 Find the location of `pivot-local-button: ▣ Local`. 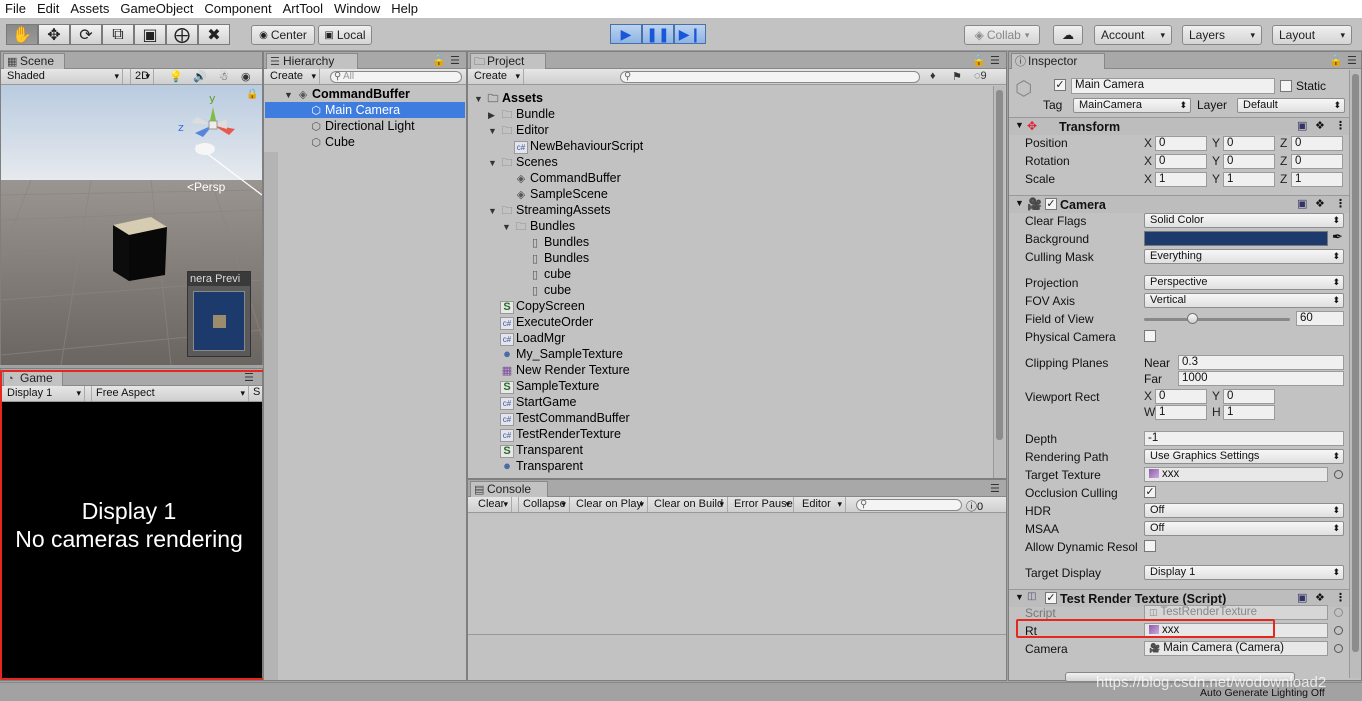

pivot-local-button: ▣ Local is located at coordinates (345, 35).